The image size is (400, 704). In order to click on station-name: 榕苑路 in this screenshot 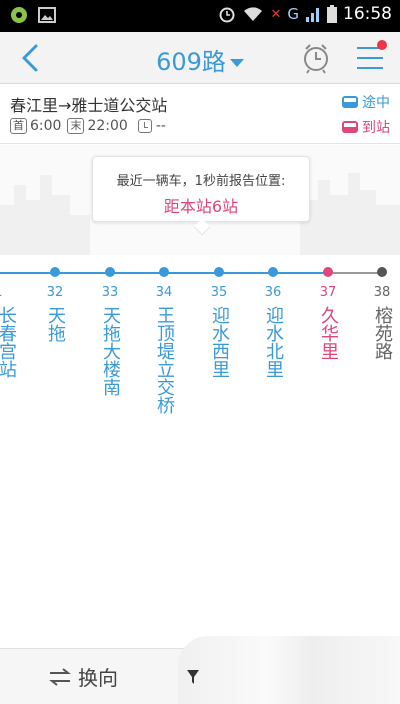, I will do `click(382, 333)`.